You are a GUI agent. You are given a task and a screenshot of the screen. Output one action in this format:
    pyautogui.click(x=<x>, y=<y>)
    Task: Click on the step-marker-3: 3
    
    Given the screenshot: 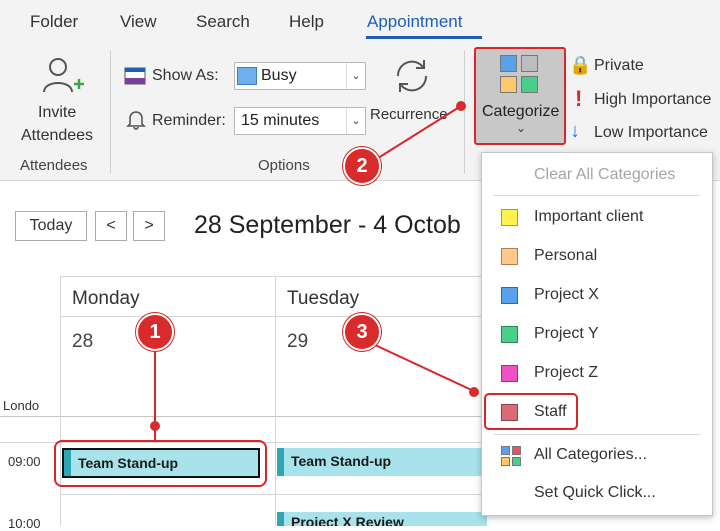 What is the action you would take?
    pyautogui.click(x=362, y=332)
    